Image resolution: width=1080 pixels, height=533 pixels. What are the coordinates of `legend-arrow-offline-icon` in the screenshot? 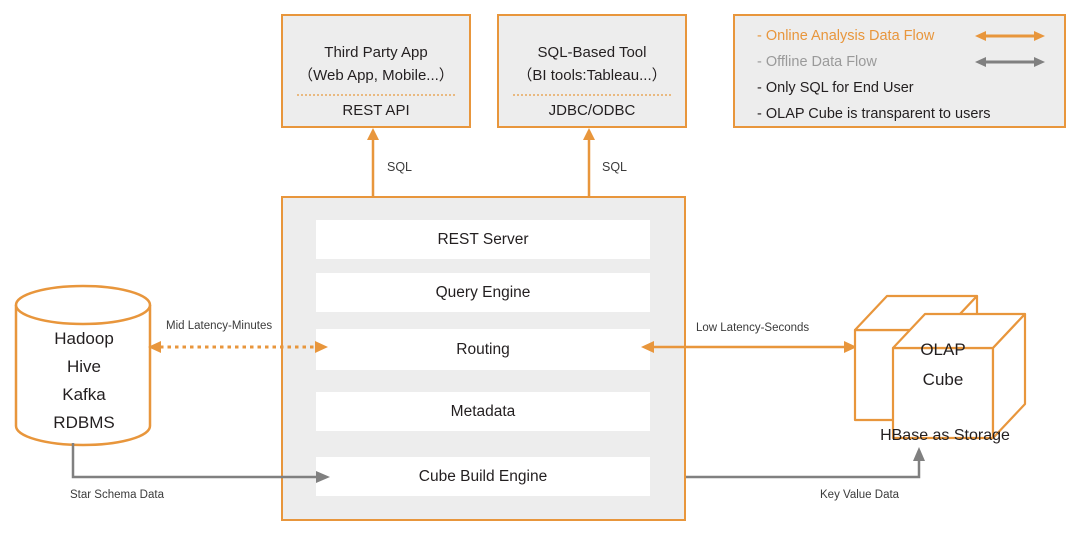 It's located at (1010, 62).